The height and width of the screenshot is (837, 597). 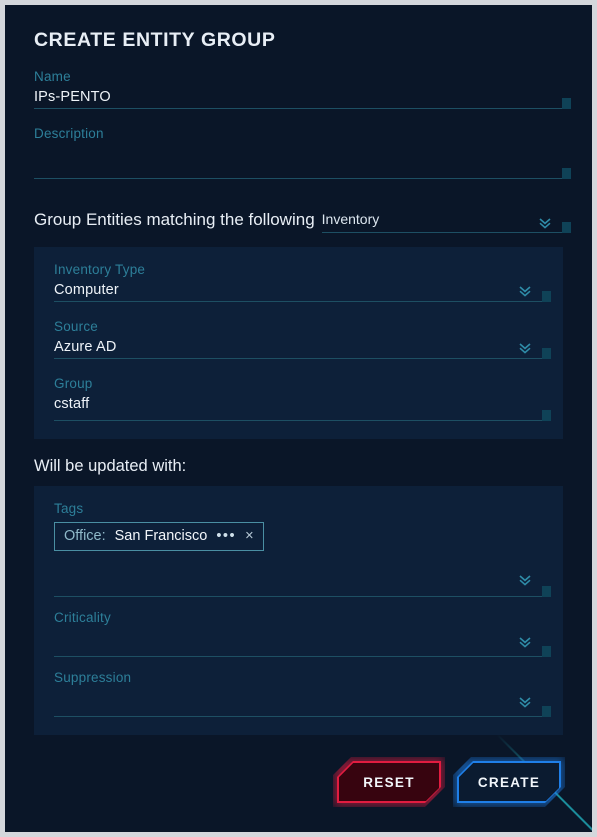 What do you see at coordinates (302, 296) in the screenshot?
I see `inventory-type-underline` at bounding box center [302, 296].